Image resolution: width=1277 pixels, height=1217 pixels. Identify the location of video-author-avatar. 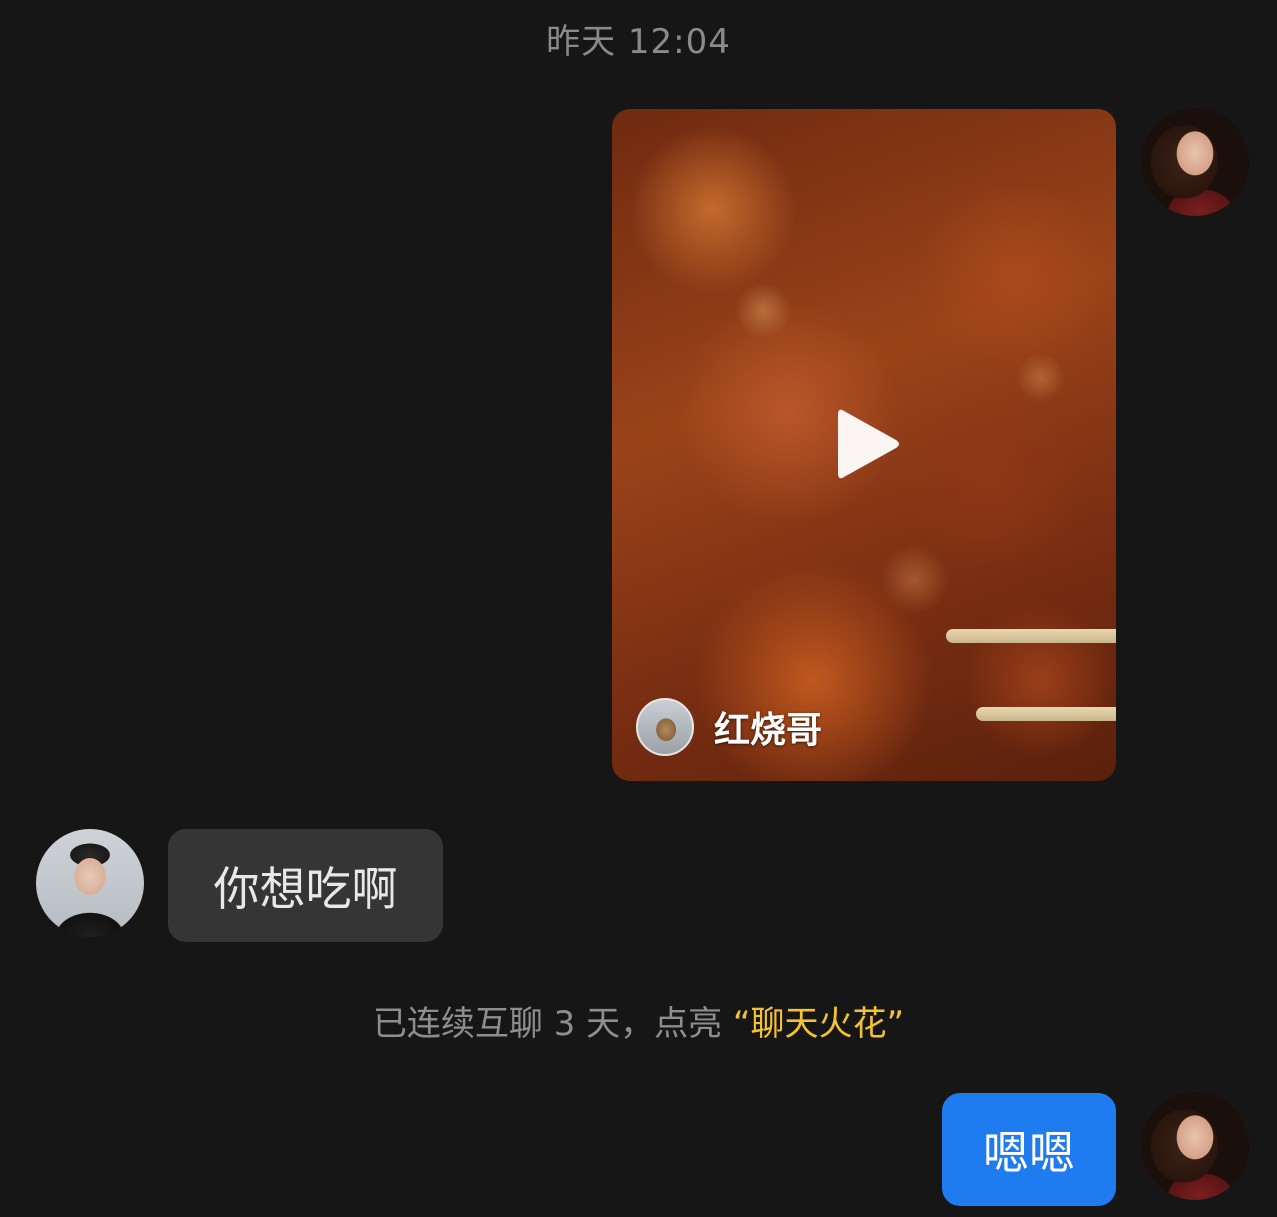
(665, 727).